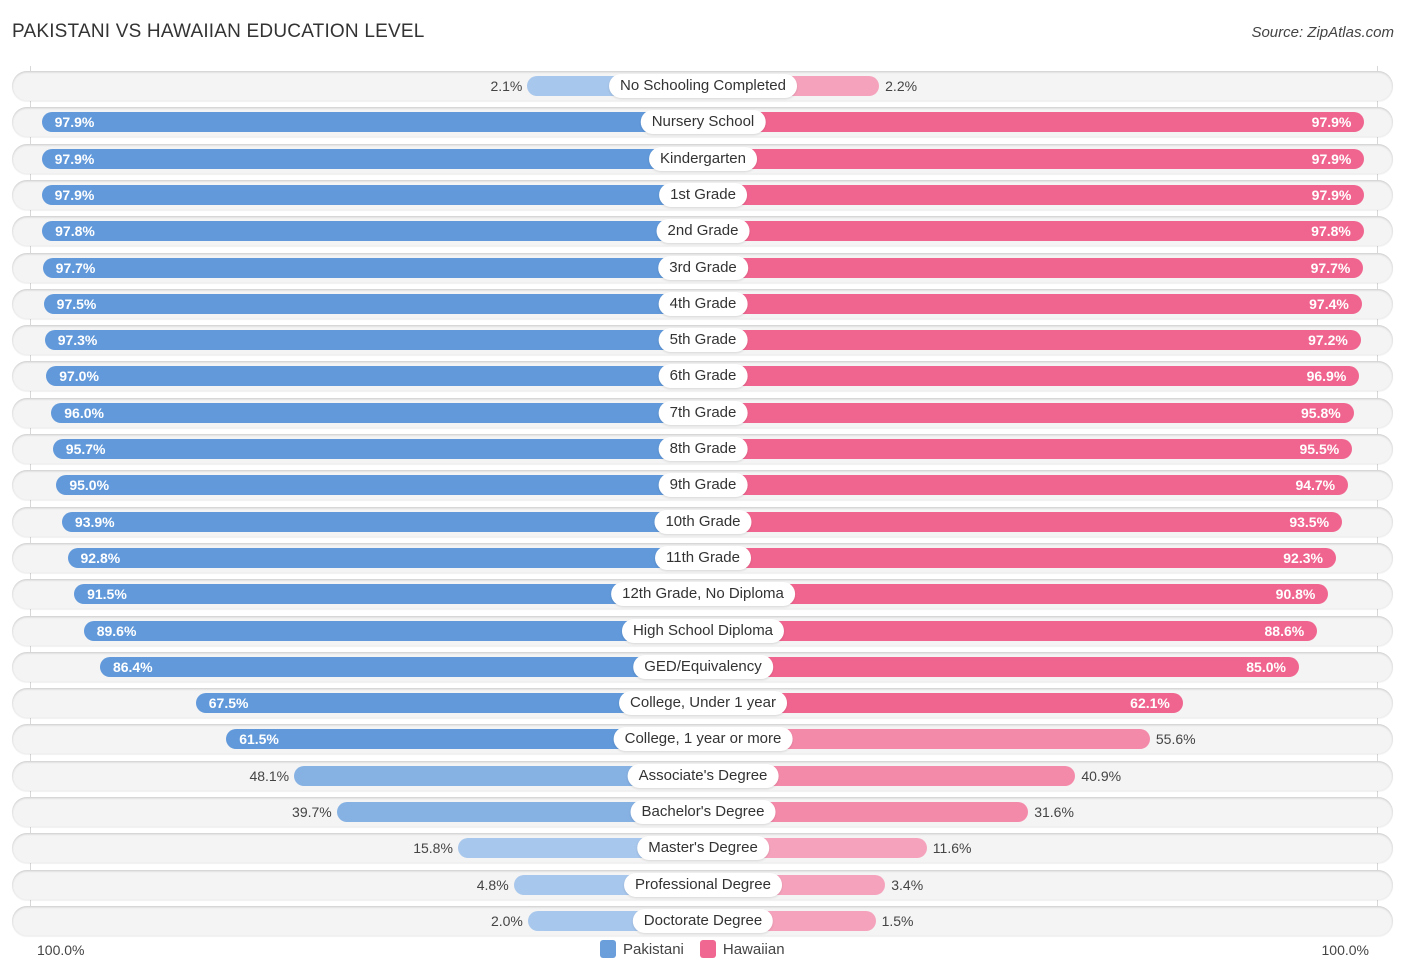  Describe the element at coordinates (753, 949) in the screenshot. I see `legend-label-hawaiian: Hawaiian` at that location.